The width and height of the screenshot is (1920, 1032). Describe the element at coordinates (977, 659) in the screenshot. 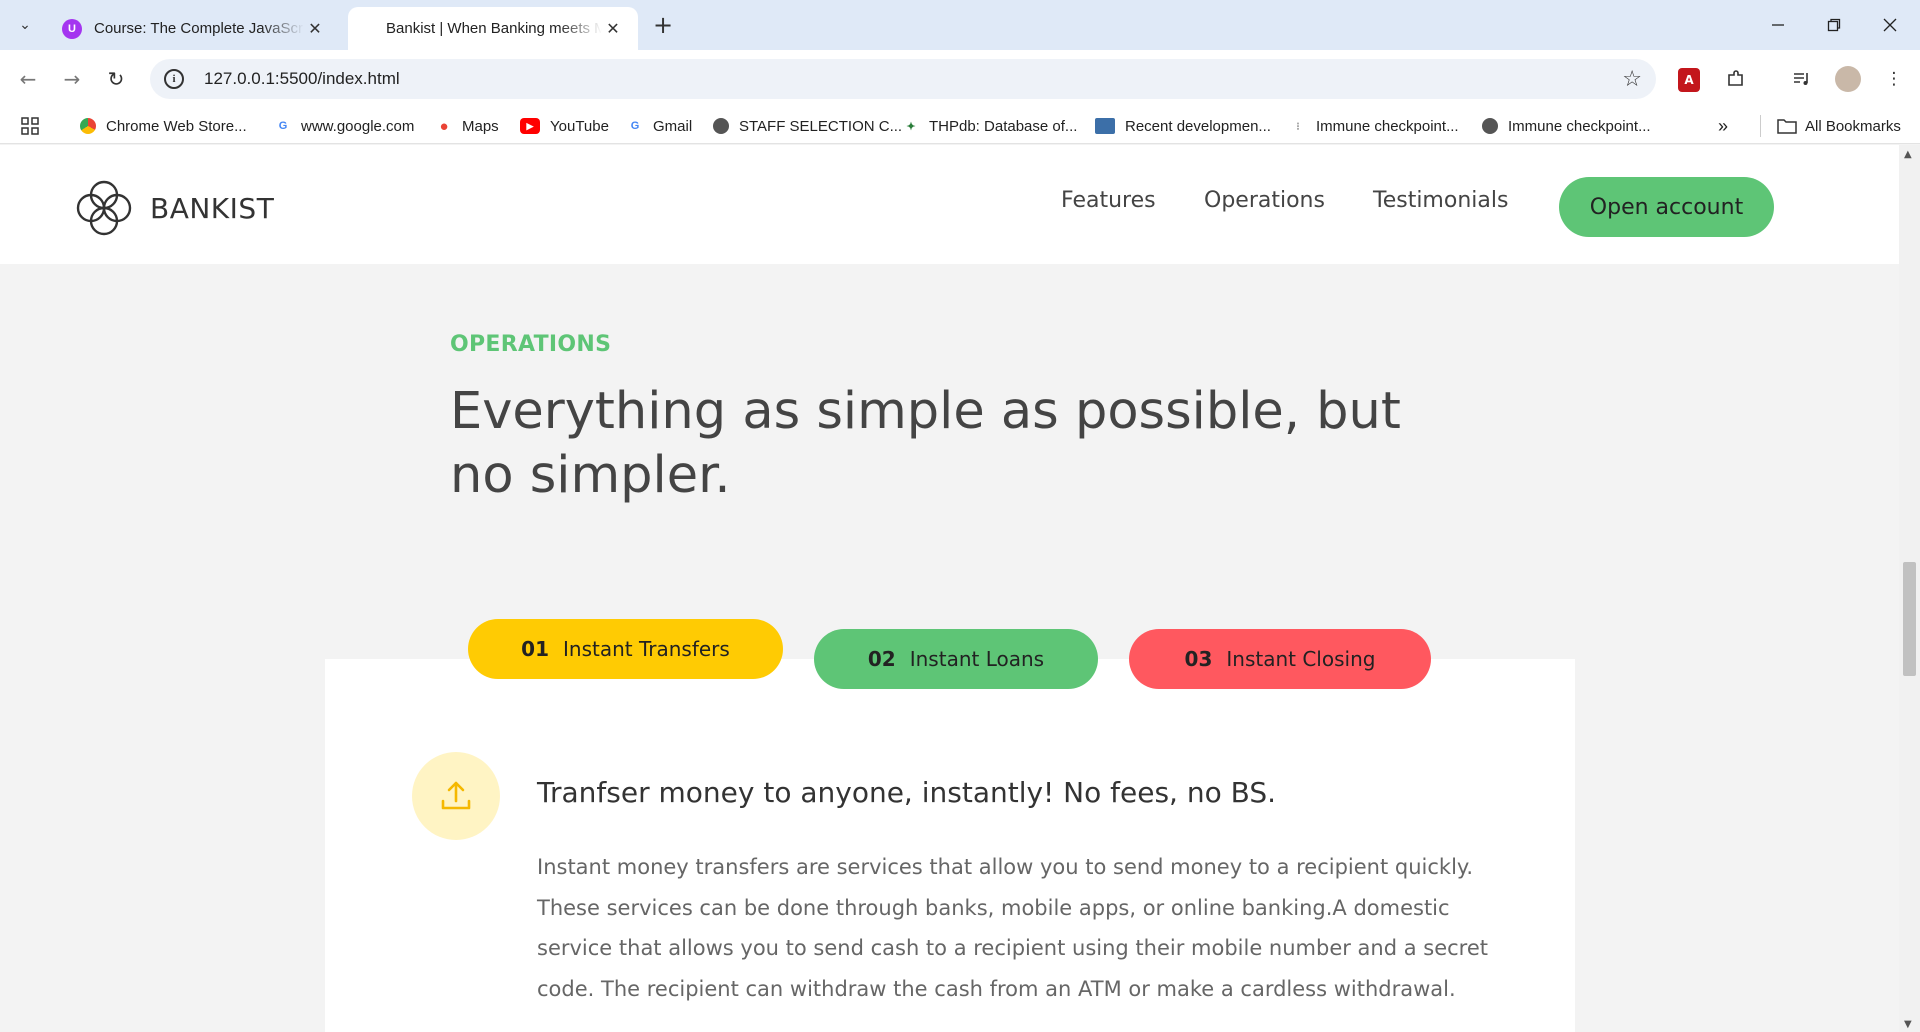

I see `tab-label: Instant Loans` at that location.